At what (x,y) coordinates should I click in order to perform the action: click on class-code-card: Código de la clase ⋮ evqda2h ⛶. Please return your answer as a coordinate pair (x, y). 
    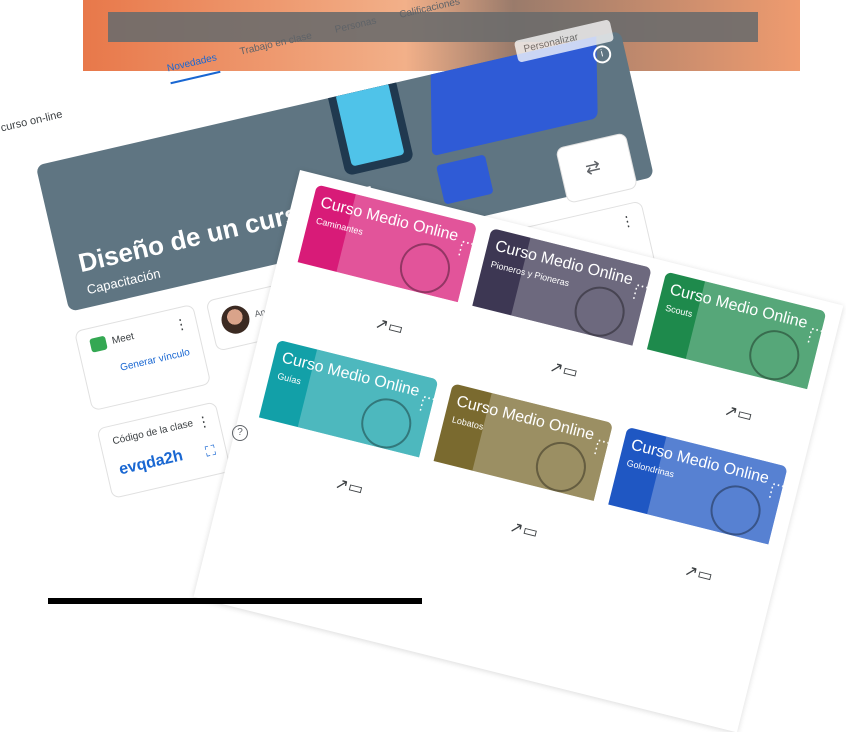
    Looking at the image, I should click on (164, 450).